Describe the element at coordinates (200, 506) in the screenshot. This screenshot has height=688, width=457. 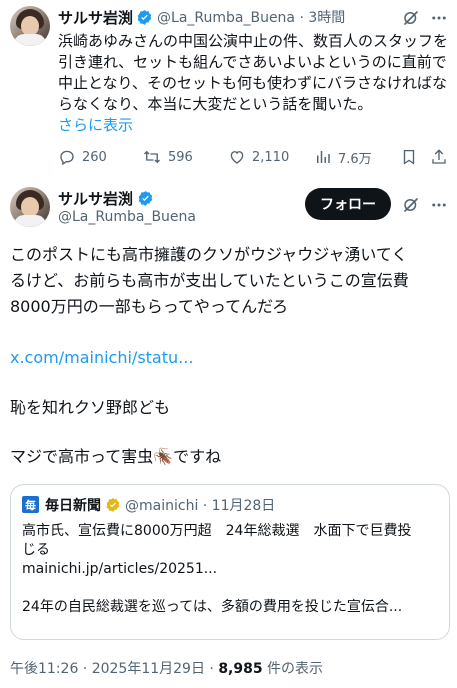
I see `card-handle-date: @mainichi · 11月28日` at that location.